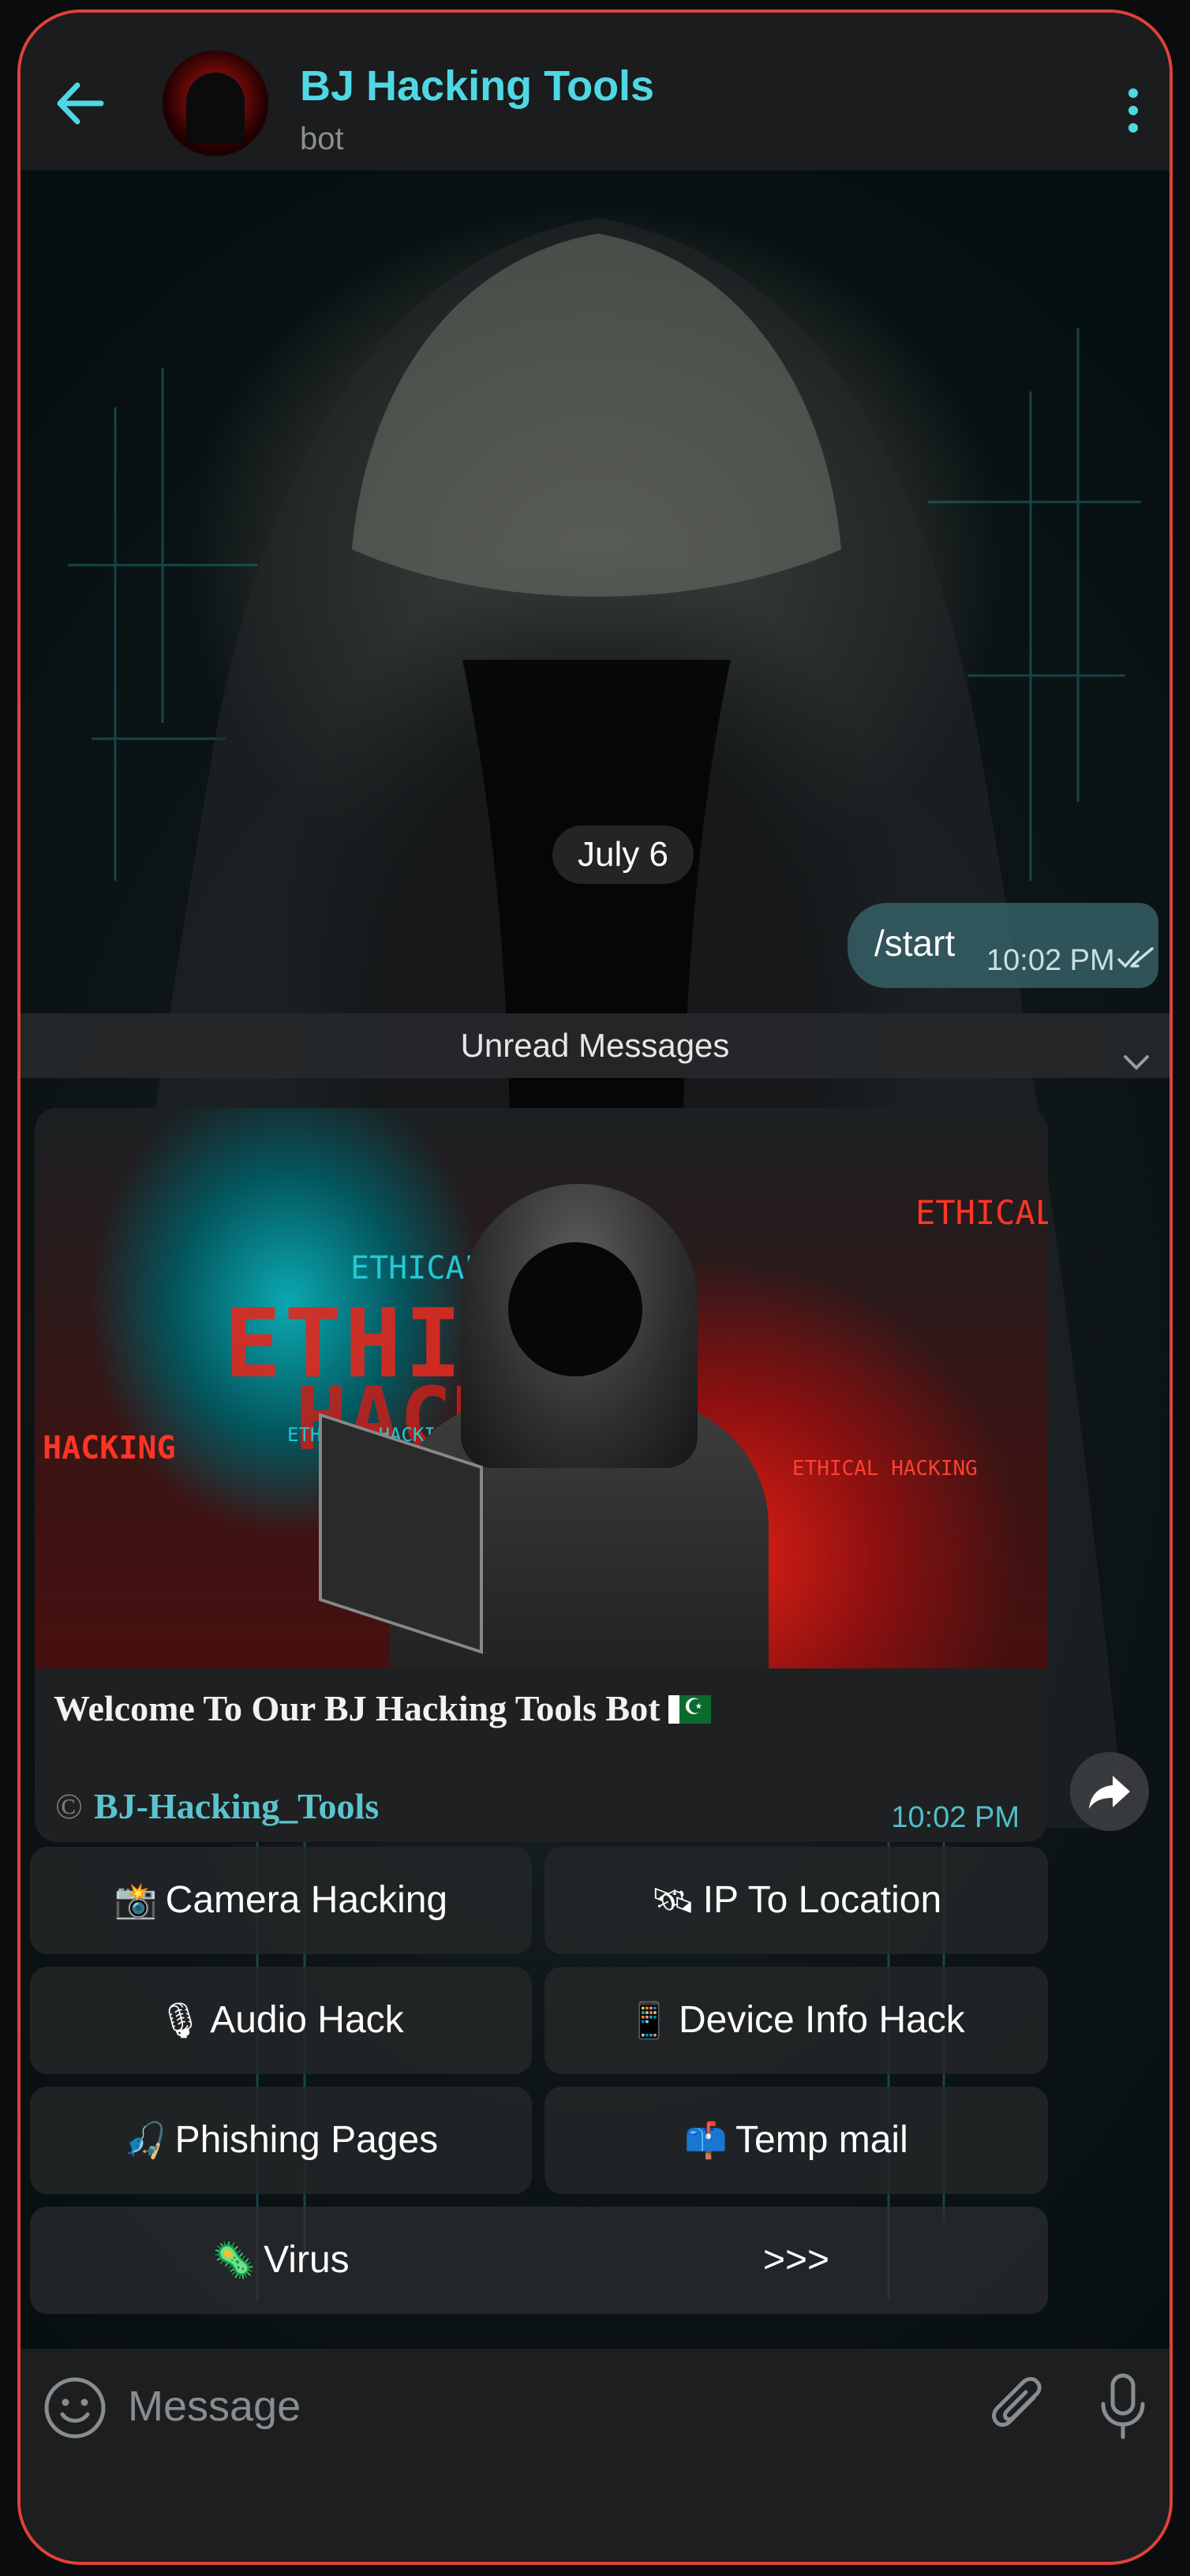  I want to click on outgoing-message: /start 10:02 PM, so click(1003, 945).